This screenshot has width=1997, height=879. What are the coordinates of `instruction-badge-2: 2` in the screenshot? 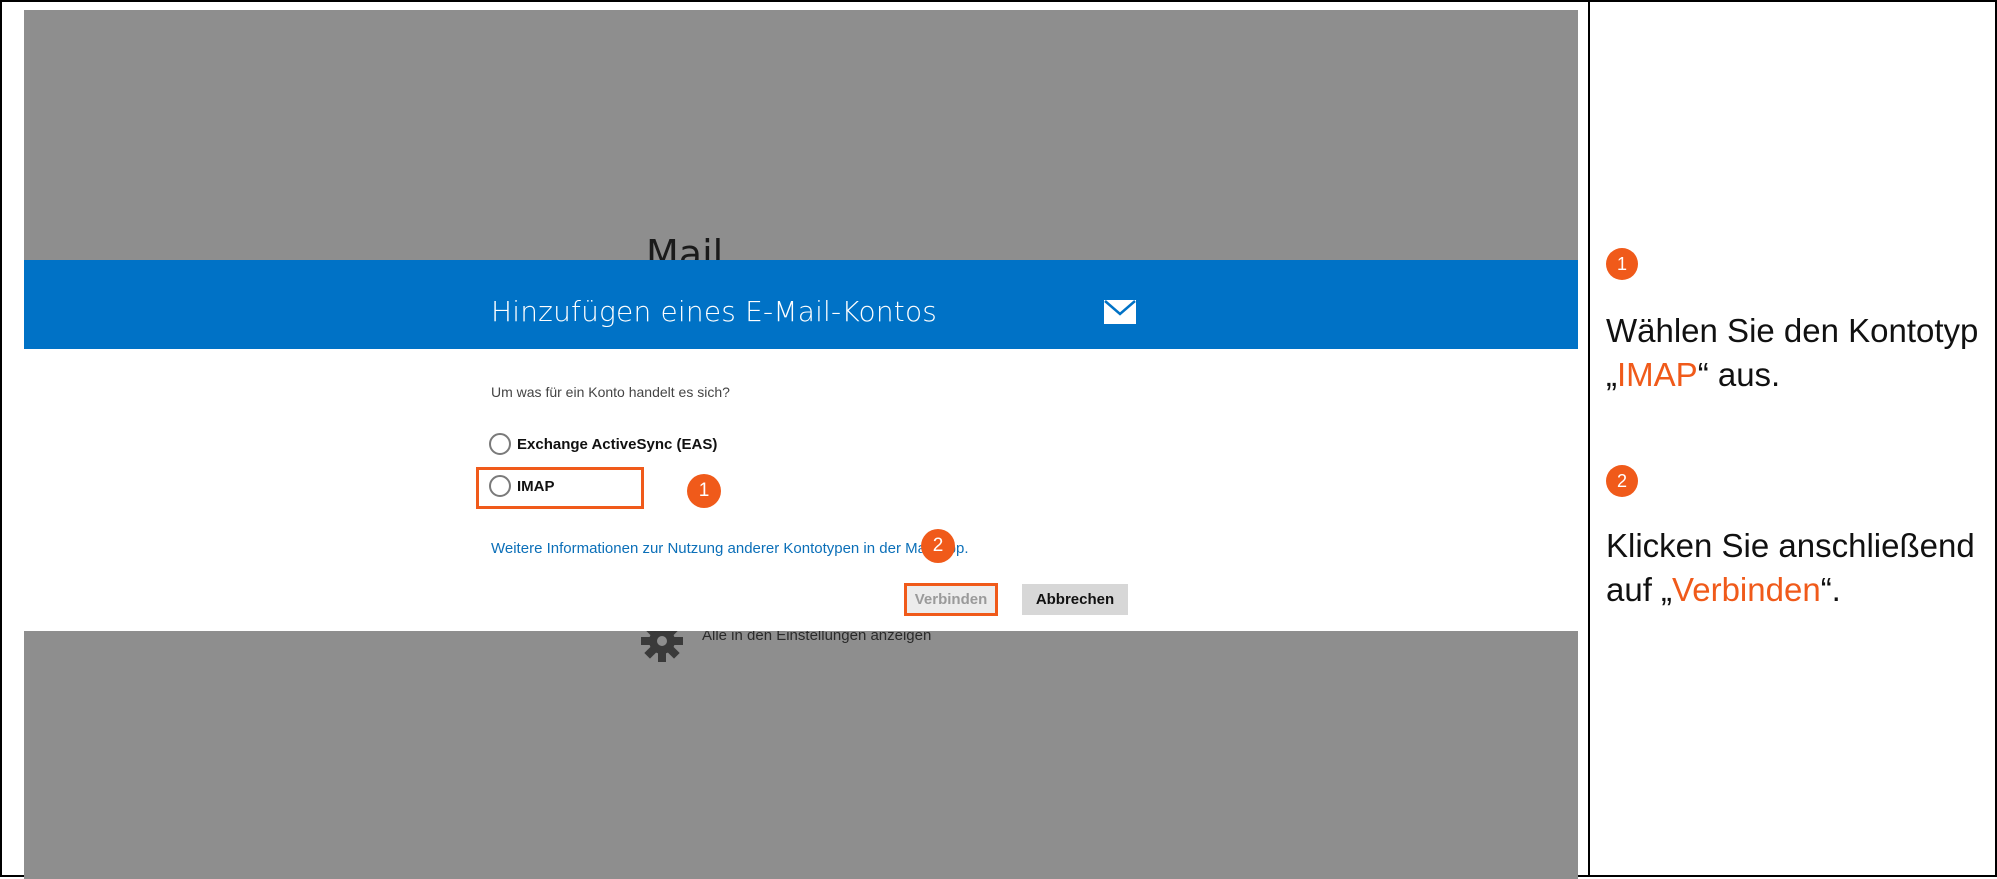 It's located at (1622, 481).